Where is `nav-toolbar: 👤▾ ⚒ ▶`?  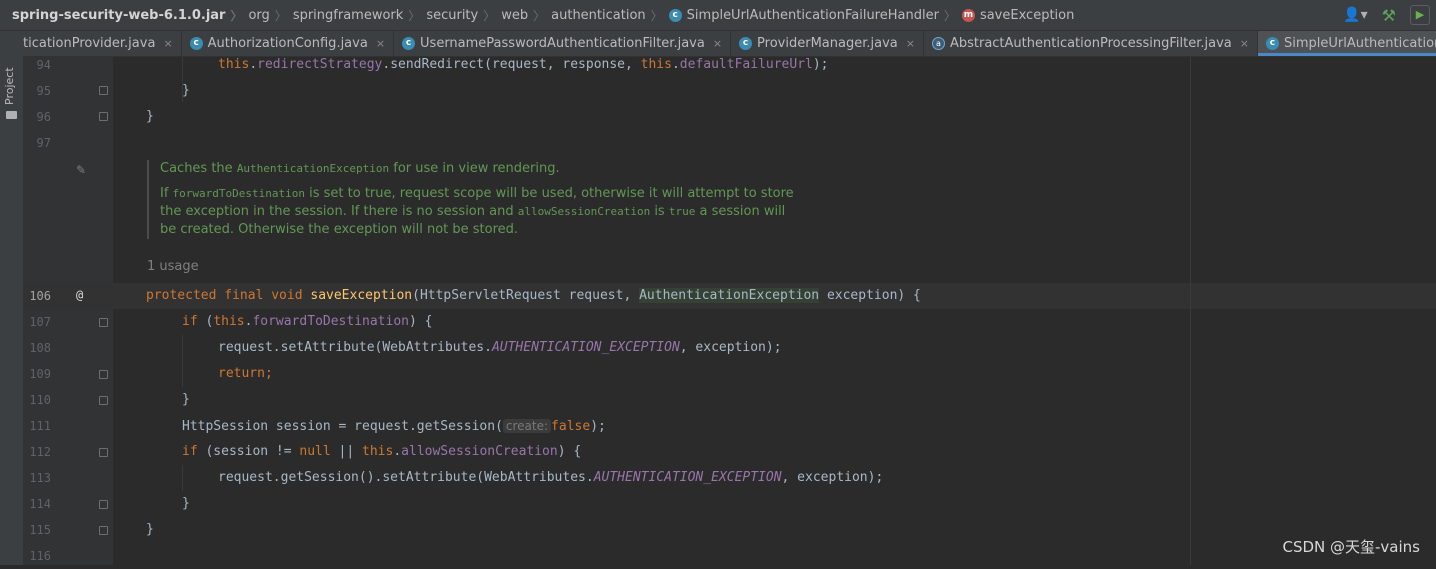
nav-toolbar: 👤▾ ⚒ ▶ is located at coordinates (1389, 15).